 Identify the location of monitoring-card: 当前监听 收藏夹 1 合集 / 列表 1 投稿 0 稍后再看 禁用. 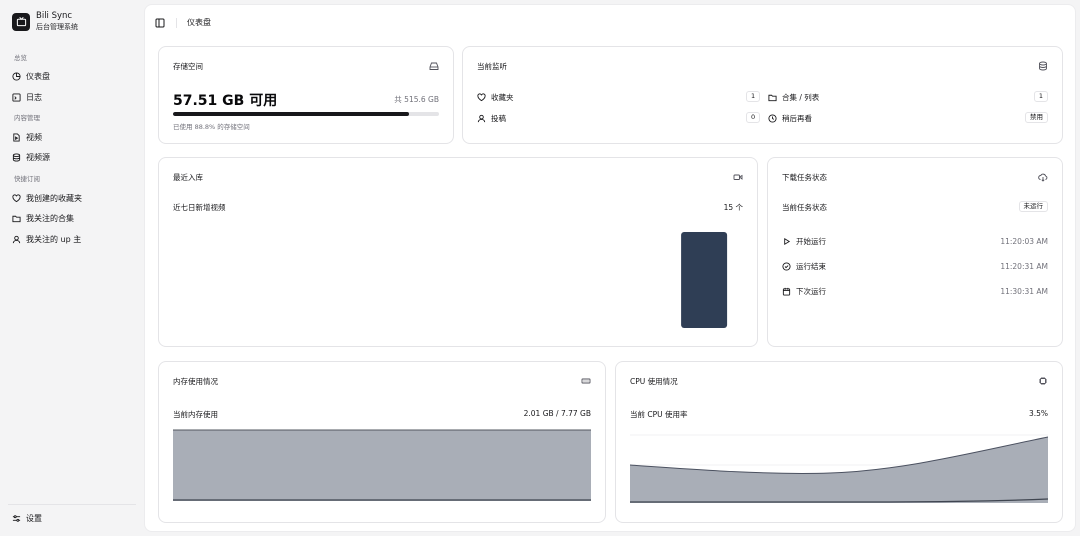
(762, 95).